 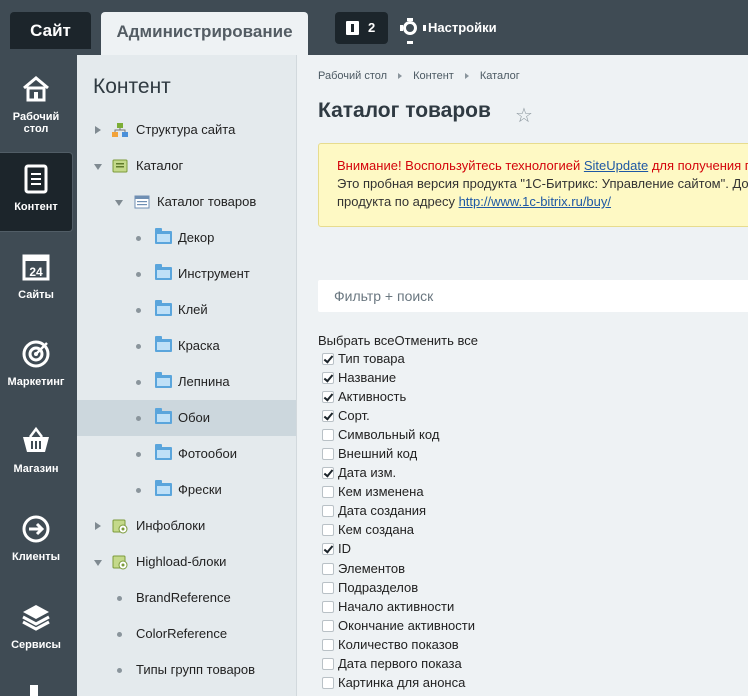 I want to click on tree-item-section: Краска, so click(x=186, y=346).